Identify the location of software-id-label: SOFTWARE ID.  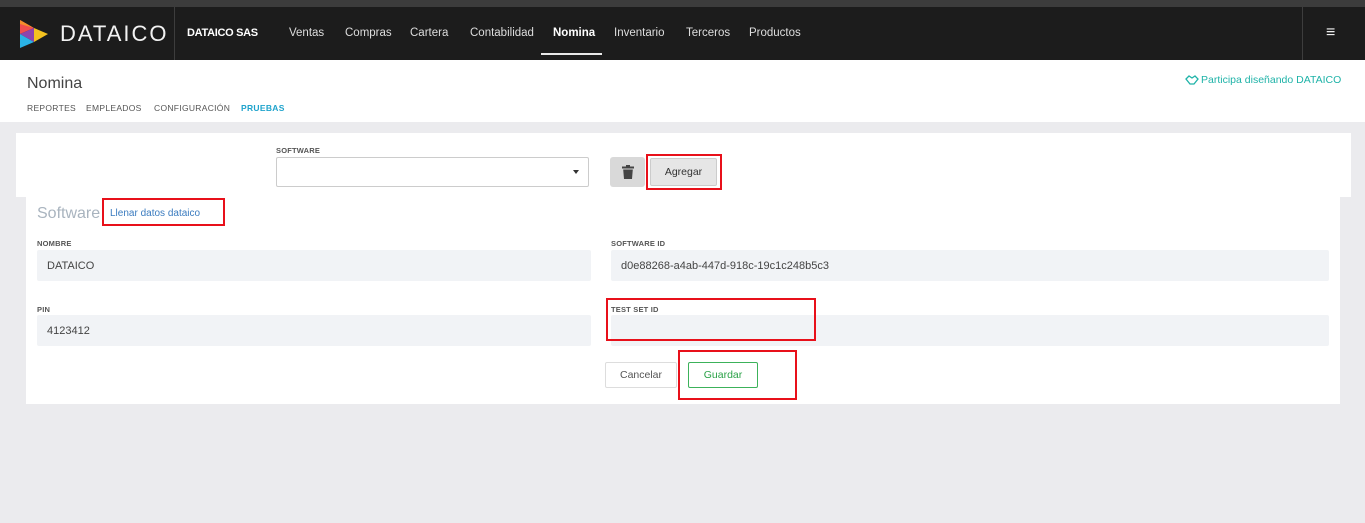
(638, 243).